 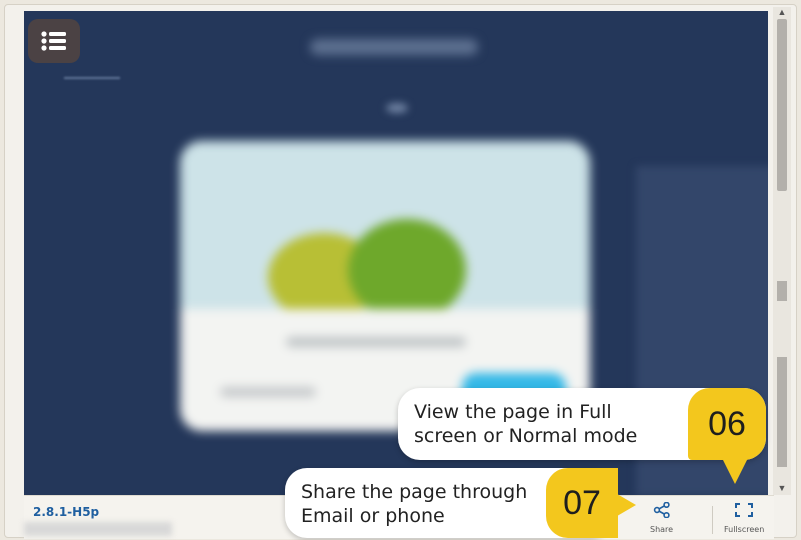 I want to click on share-icon, so click(x=661, y=510).